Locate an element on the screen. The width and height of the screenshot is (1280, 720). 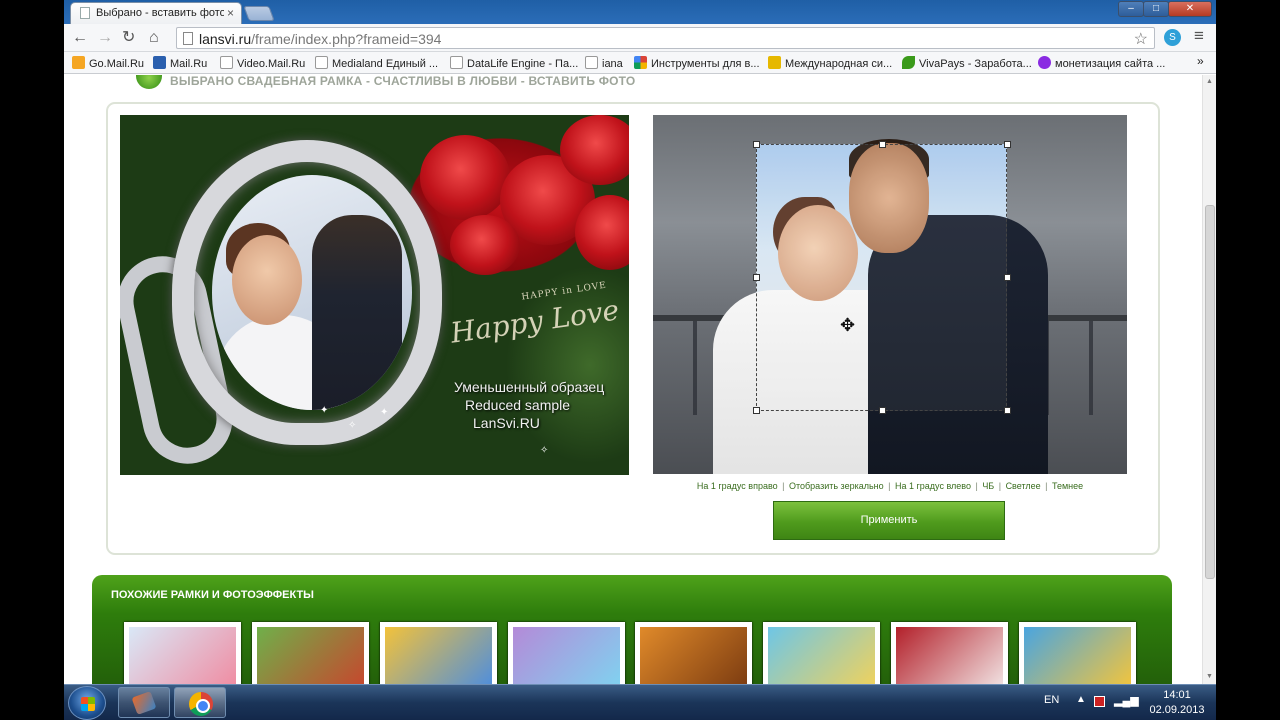
forward-icon: → is located at coordinates (105, 38).